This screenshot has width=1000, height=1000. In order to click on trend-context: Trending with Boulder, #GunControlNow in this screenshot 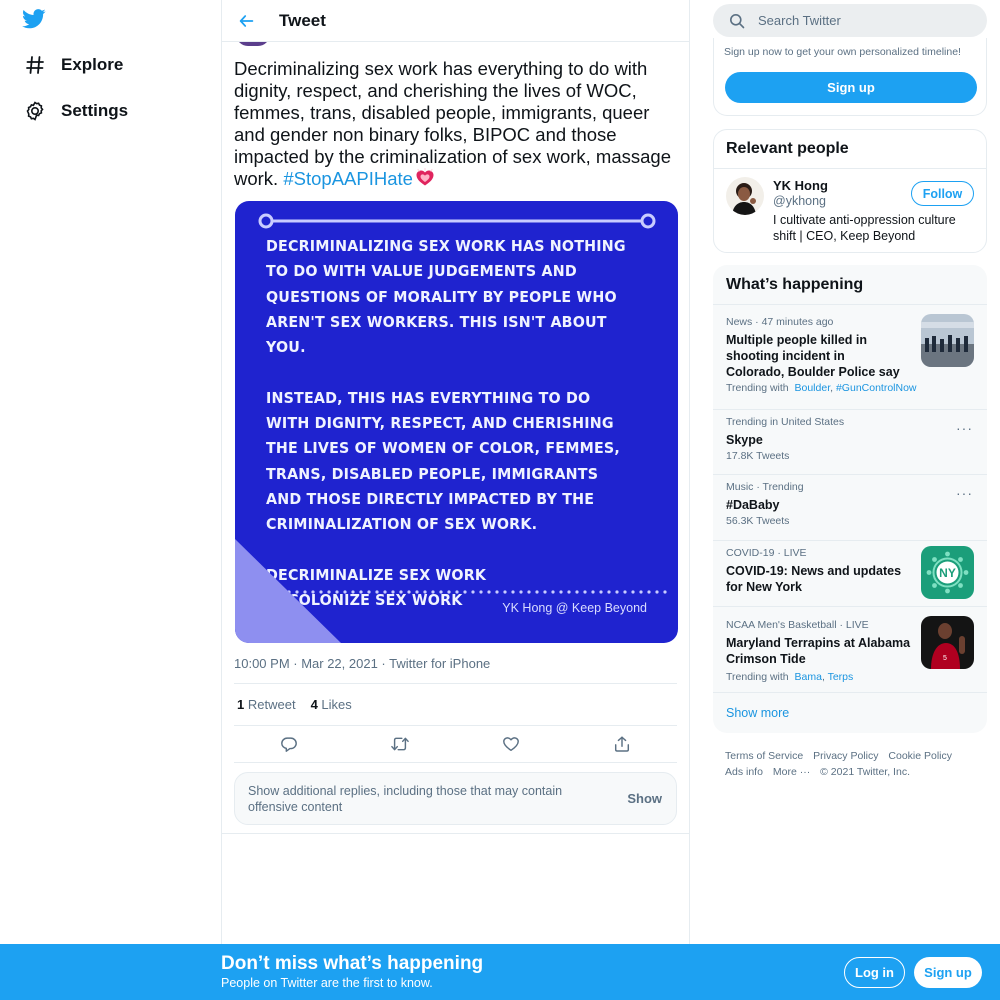, I will do `click(821, 388)`.